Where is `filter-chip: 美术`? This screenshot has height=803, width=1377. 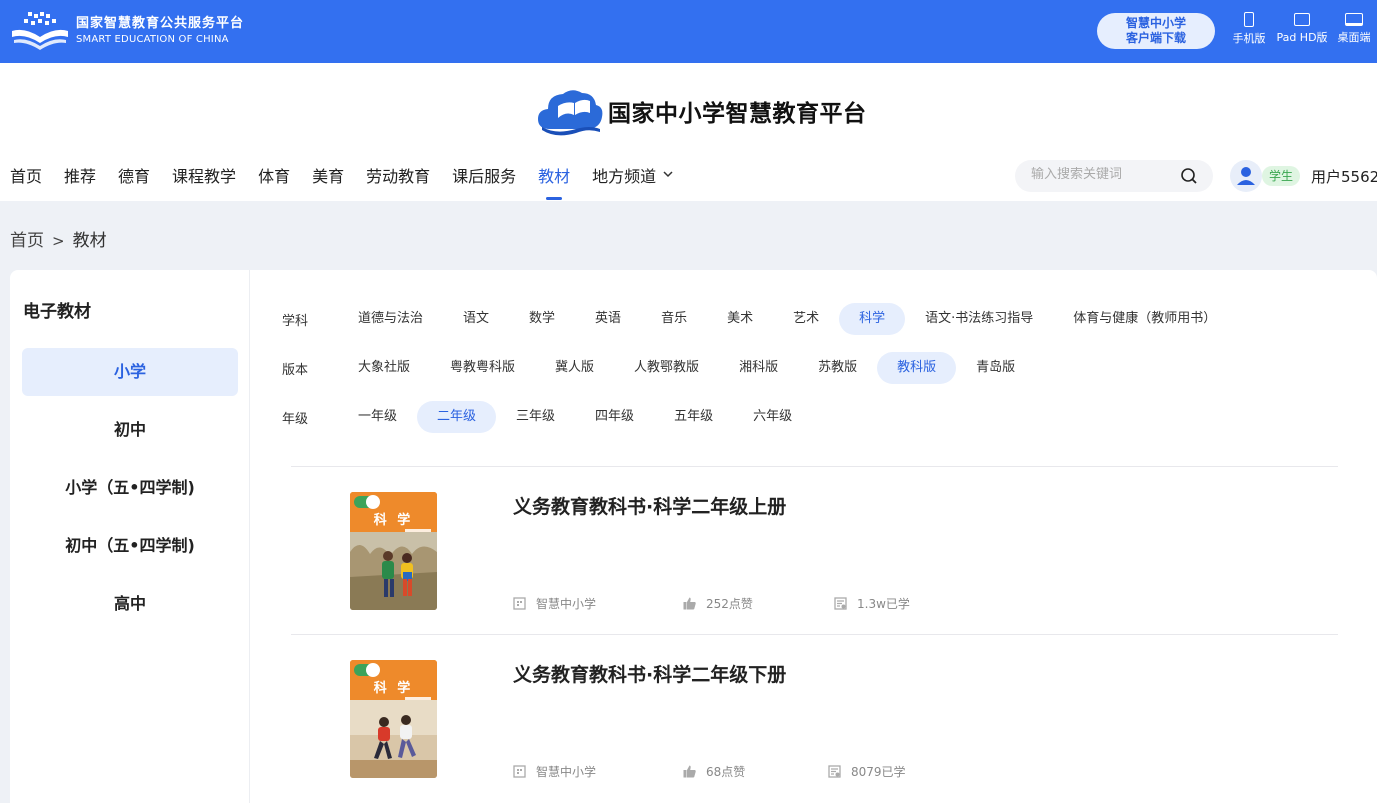 filter-chip: 美术 is located at coordinates (740, 319).